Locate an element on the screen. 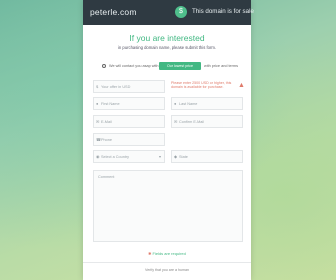  domain-title: peterle.com is located at coordinates (113, 12).